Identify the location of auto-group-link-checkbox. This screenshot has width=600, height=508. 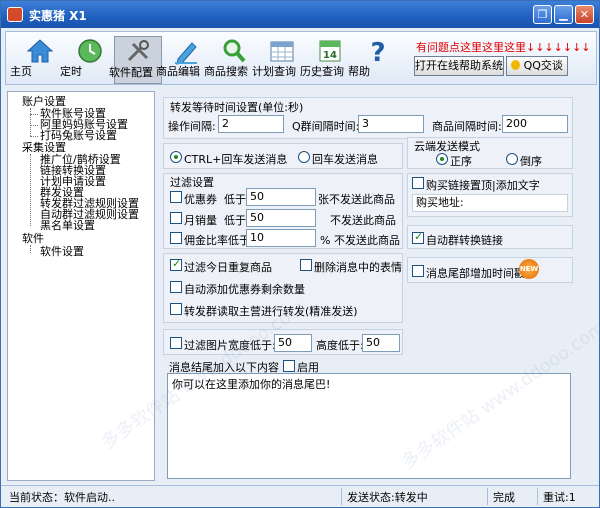
(418, 237).